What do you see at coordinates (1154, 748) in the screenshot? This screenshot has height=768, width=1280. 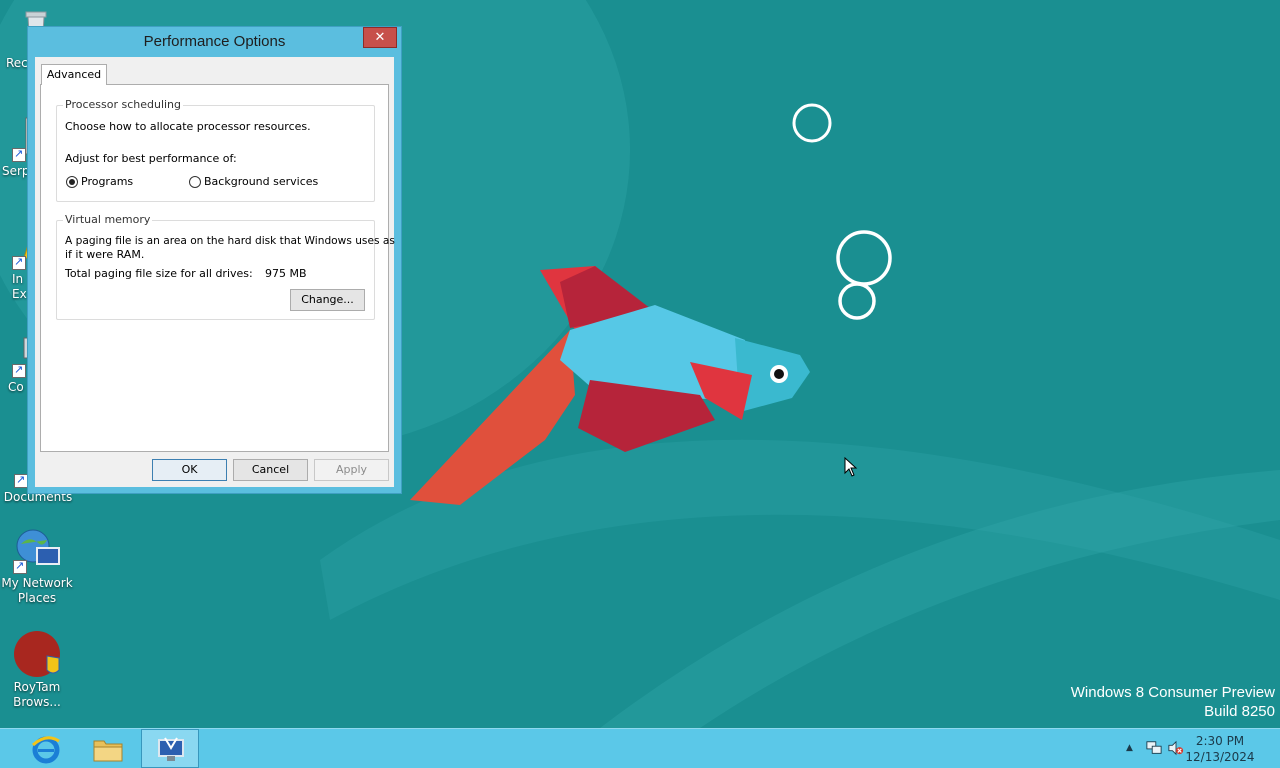 I see `network-icon` at bounding box center [1154, 748].